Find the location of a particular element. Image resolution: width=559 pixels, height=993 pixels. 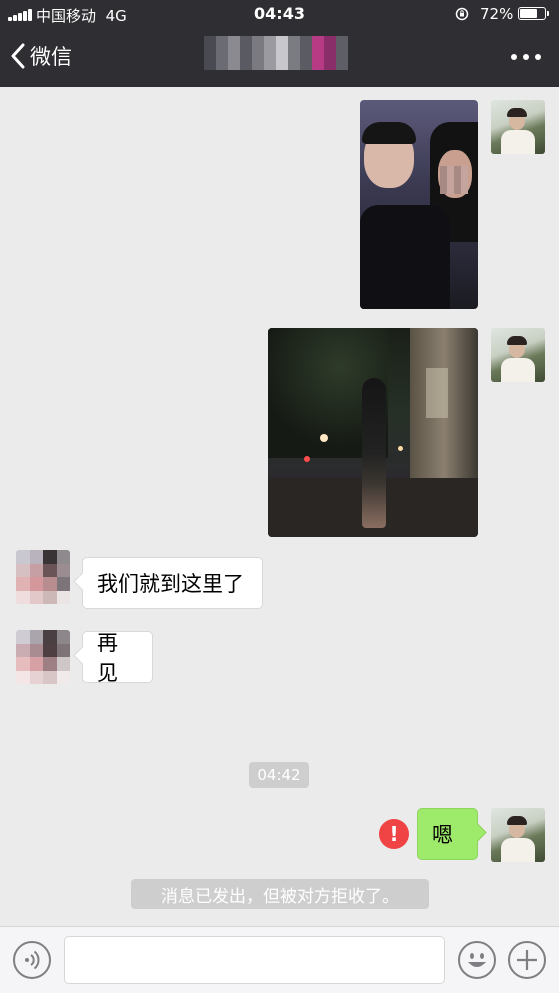

message-bubble-incoming: 再见 is located at coordinates (117, 658).